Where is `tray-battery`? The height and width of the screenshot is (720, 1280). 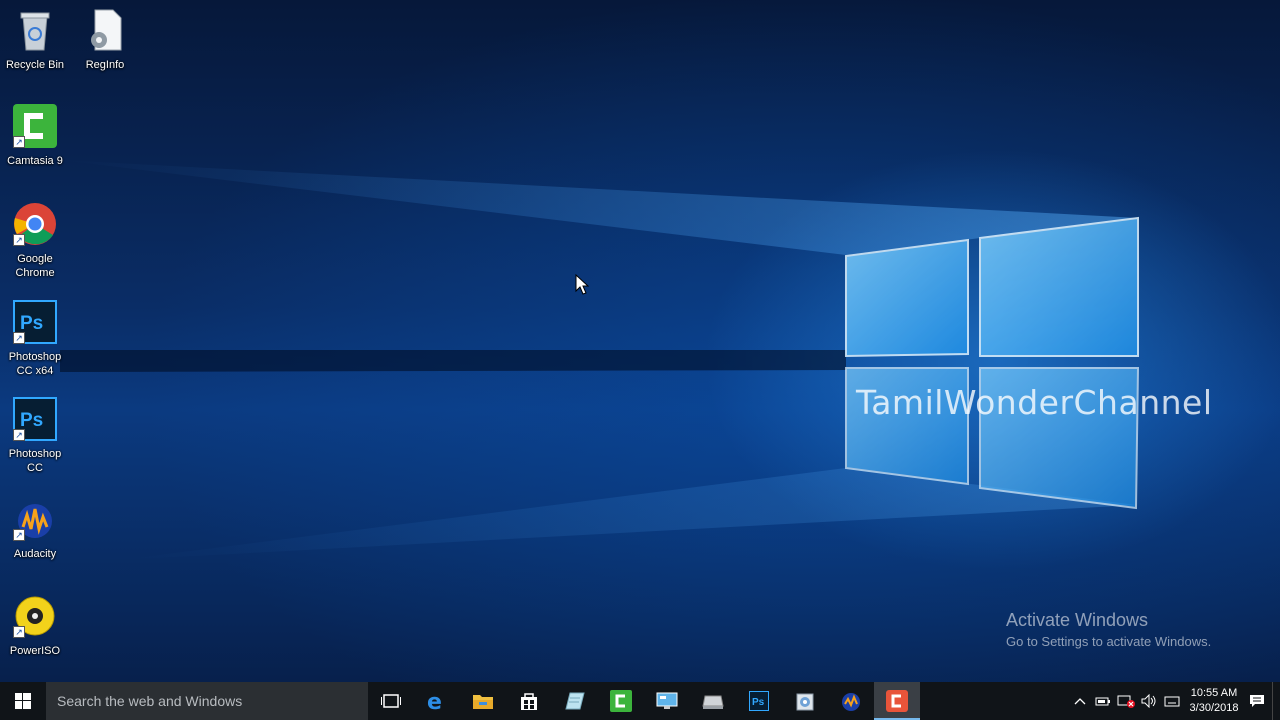
tray-battery is located at coordinates (1102, 701).